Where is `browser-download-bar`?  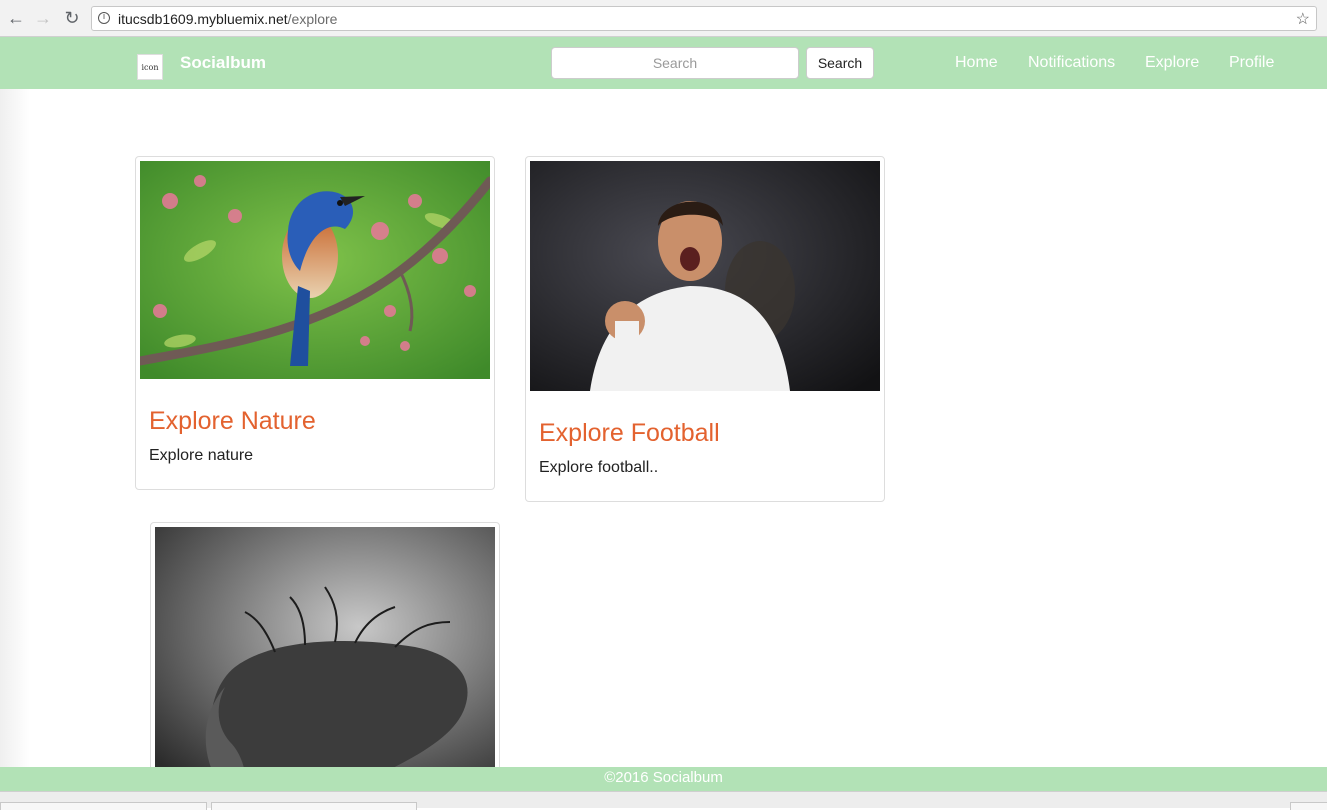 browser-download-bar is located at coordinates (663, 800).